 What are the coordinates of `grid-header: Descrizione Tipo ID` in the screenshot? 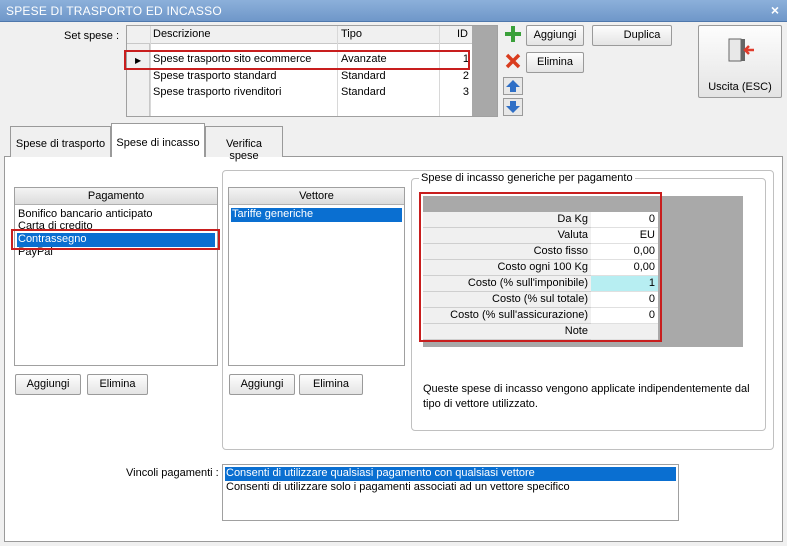 It's located at (312, 35).